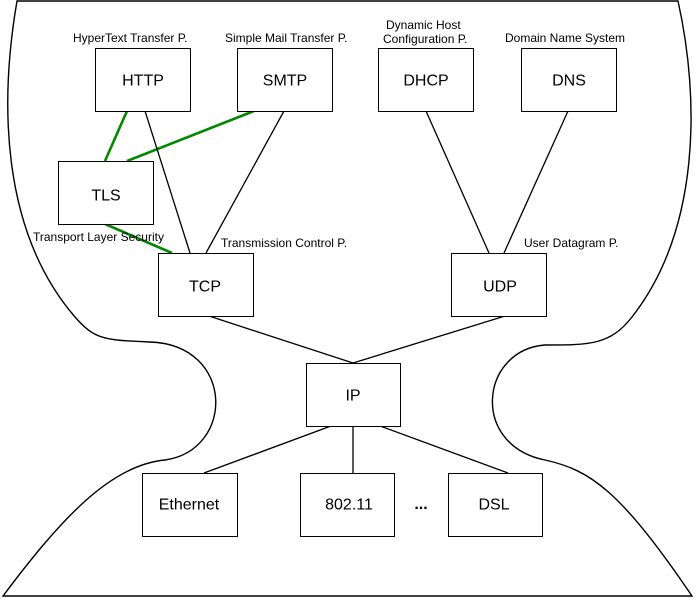 The width and height of the screenshot is (696, 598). I want to click on node-label: 802.11, so click(349, 505).